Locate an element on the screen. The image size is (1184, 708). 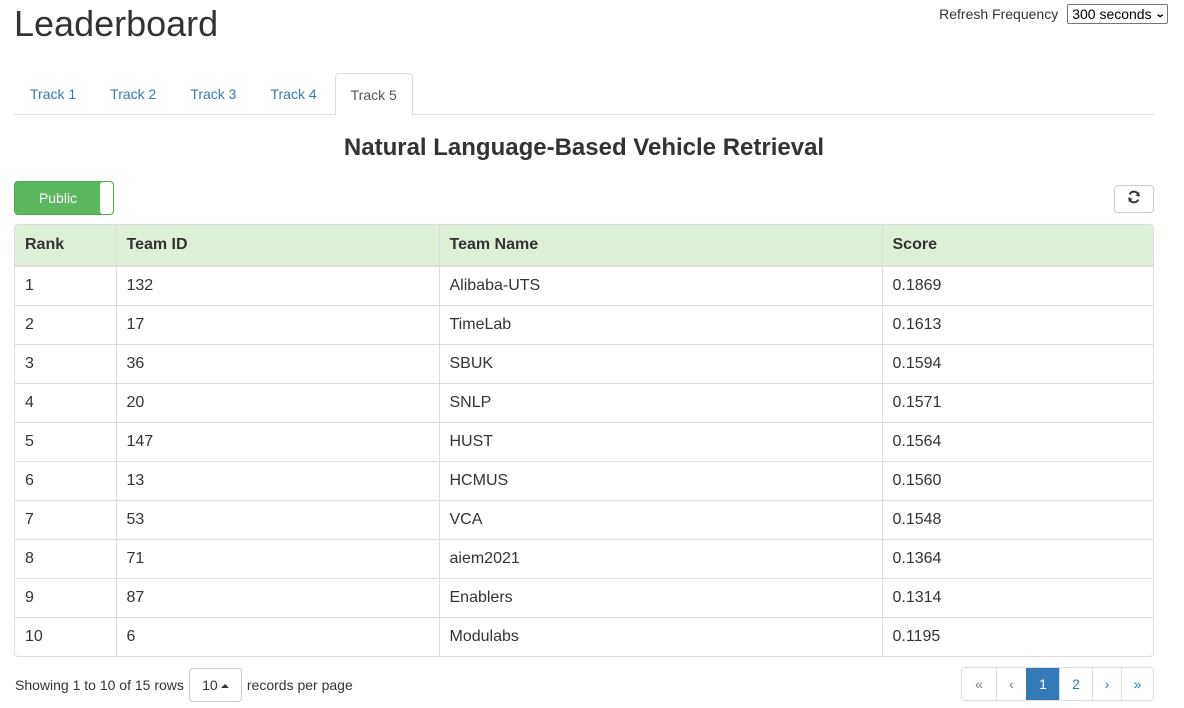
page-title: Leaderboard is located at coordinates (116, 23).